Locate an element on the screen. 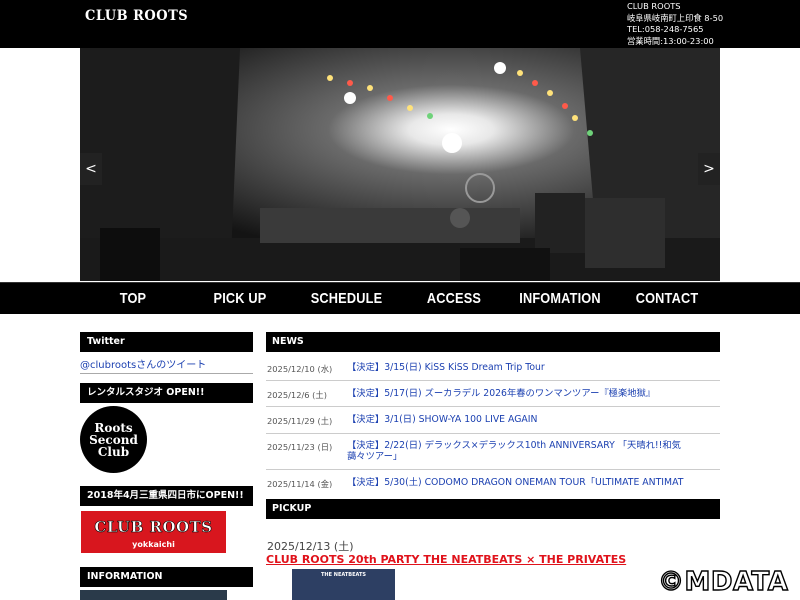 Image resolution: width=800 pixels, height=600 pixels. news-title: 【決定】5/17(日) ズーカラデル 2026年春のワンマンツアー『極楽地獄』 is located at coordinates (517, 393).